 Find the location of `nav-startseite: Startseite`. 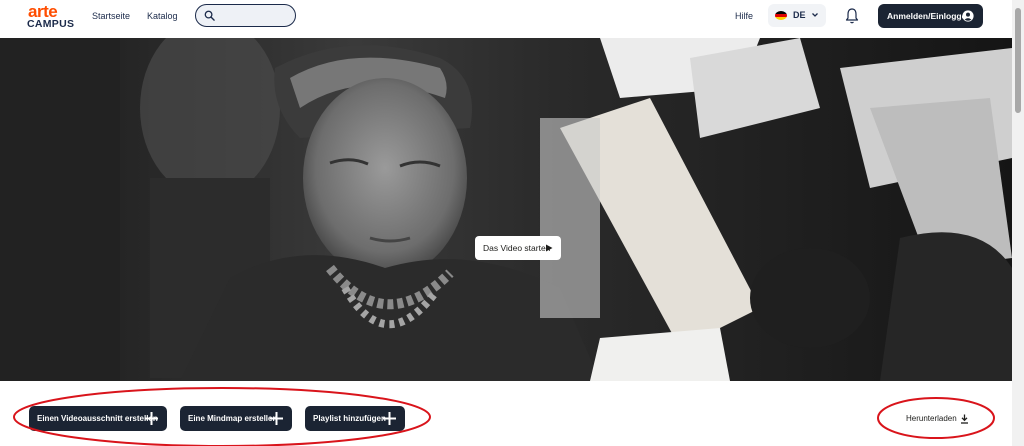

nav-startseite: Startseite is located at coordinates (111, 16).